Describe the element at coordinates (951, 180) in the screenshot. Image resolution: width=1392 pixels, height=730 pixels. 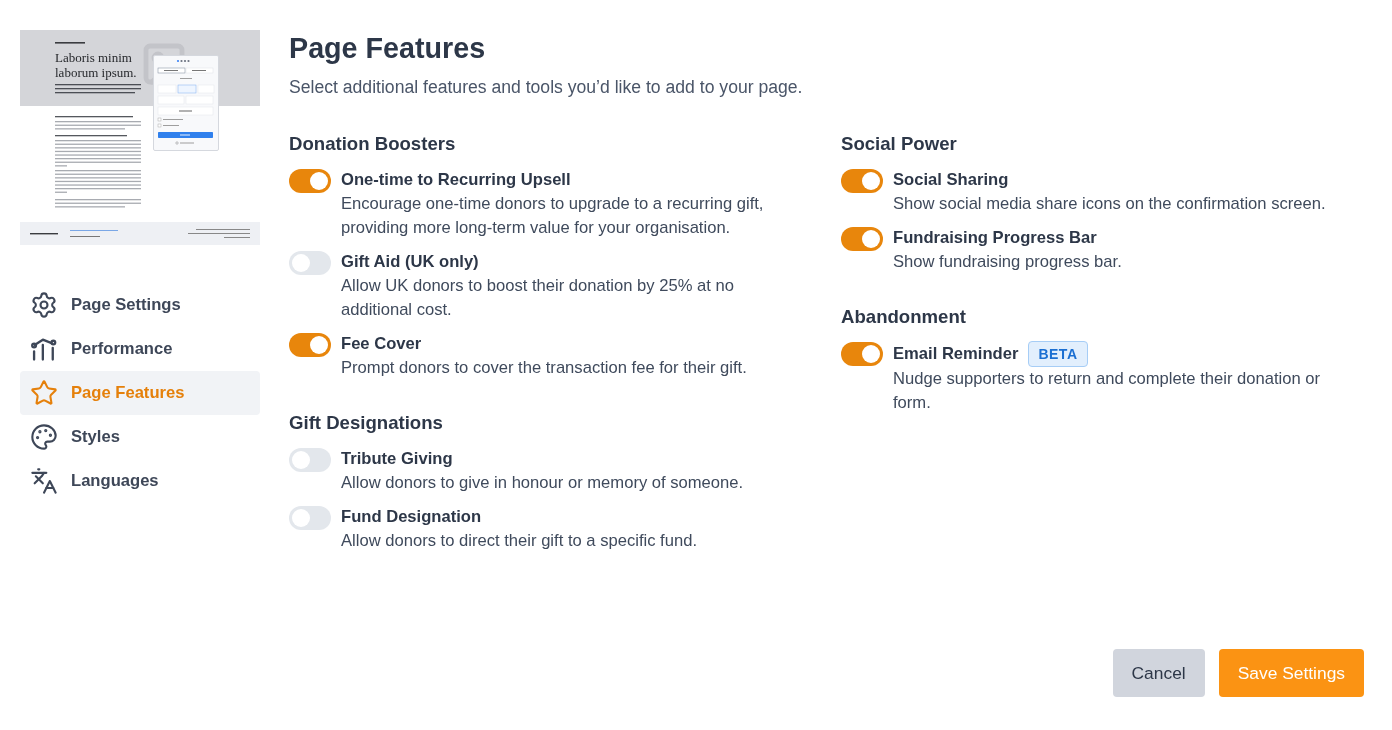
I see `feature-title: Social Sharing` at that location.